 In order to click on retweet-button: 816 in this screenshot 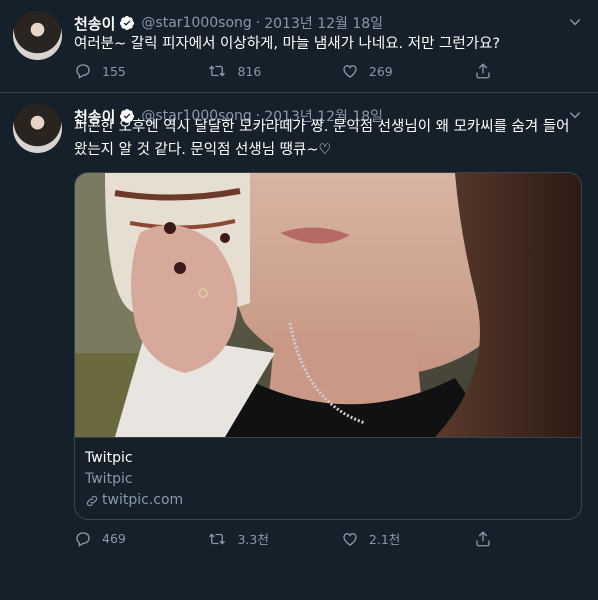, I will do `click(273, 71)`.